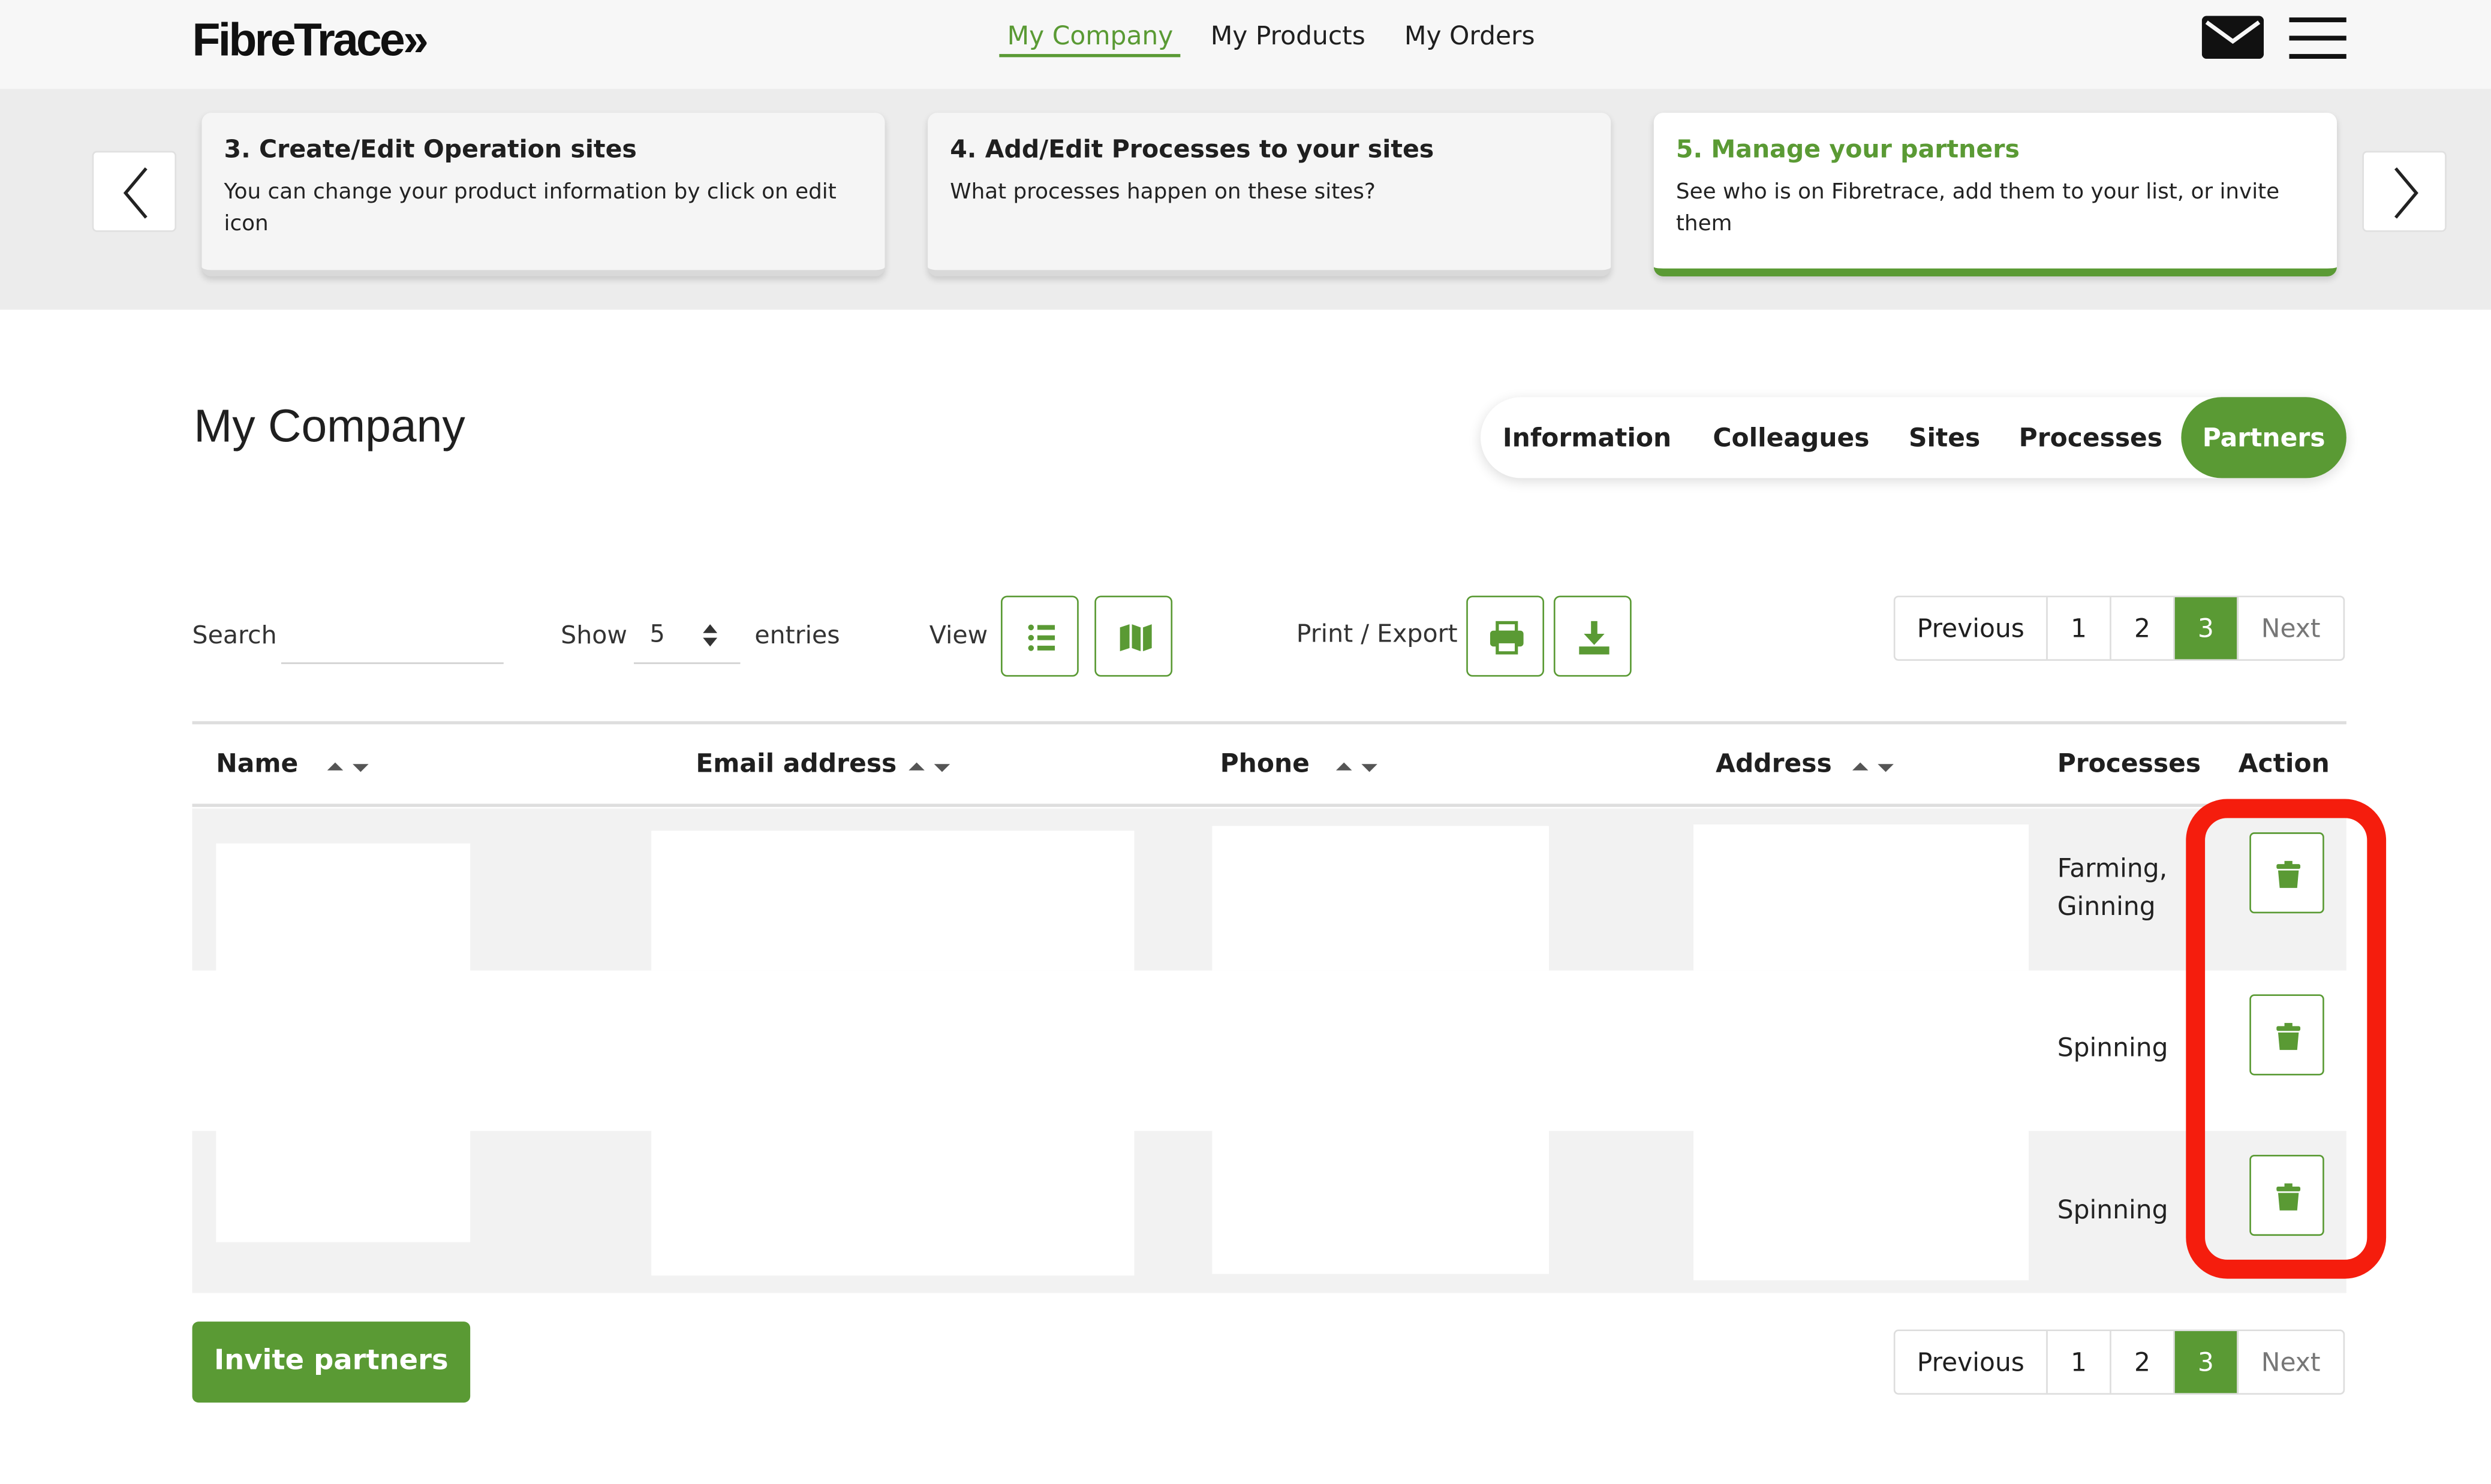 The height and width of the screenshot is (1484, 2491). What do you see at coordinates (2232, 37) in the screenshot?
I see `mail-icon` at bounding box center [2232, 37].